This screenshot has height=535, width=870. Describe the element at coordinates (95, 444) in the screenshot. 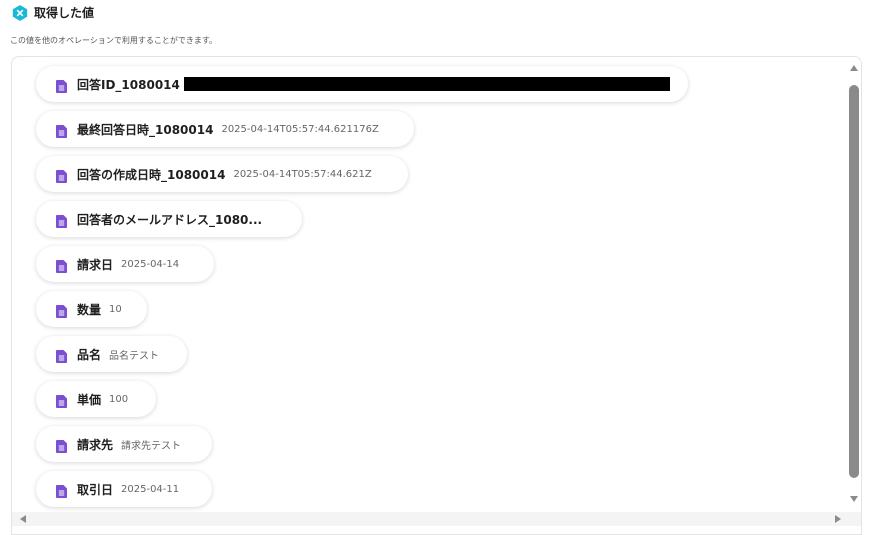

I see `field-label: 請求先` at that location.